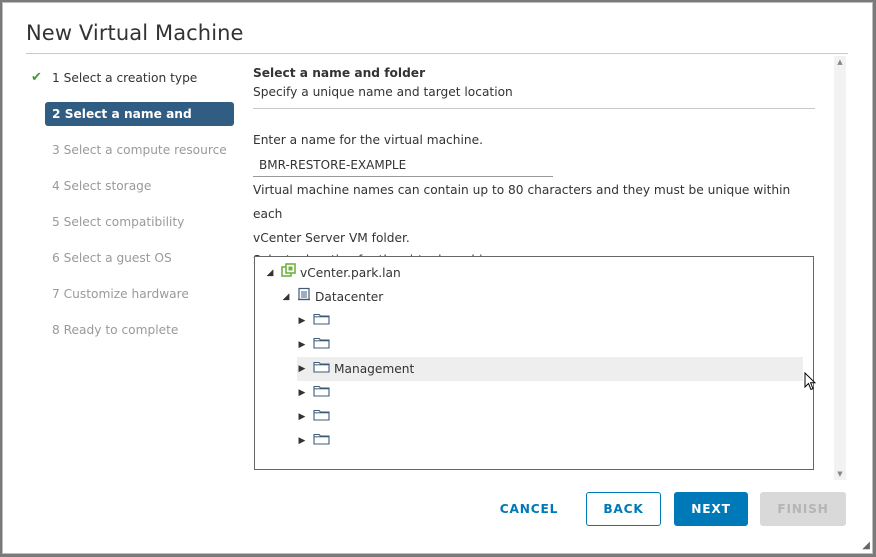 This screenshot has width=876, height=557. What do you see at coordinates (349, 297) in the screenshot?
I see `tree-node-label: Datacenter` at bounding box center [349, 297].